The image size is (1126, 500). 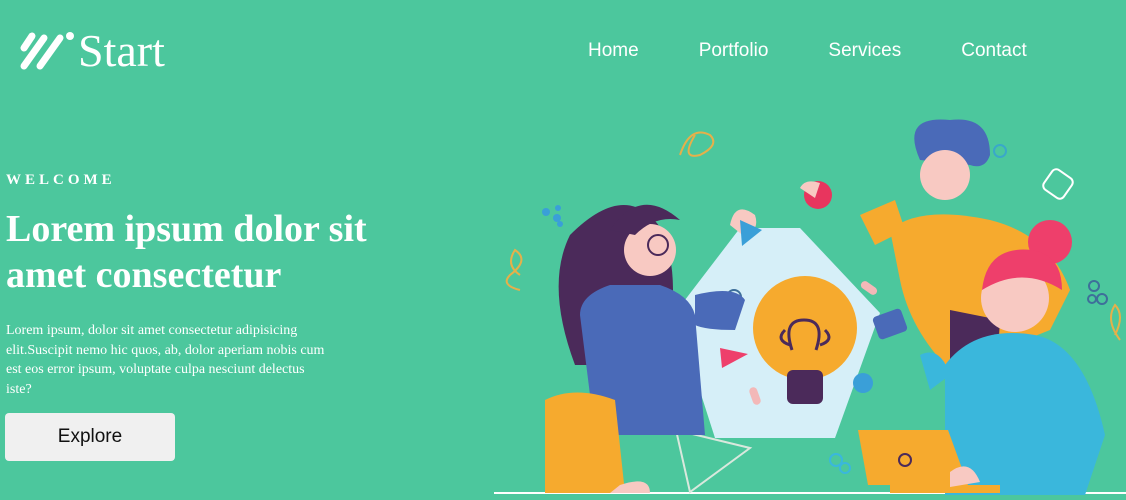 I want to click on main-nav: Home Portfolio Services Contact, so click(x=837, y=51).